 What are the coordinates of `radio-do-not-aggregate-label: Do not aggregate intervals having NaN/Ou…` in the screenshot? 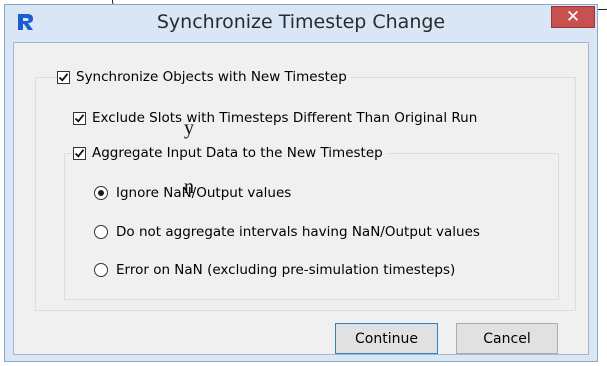 It's located at (298, 232).